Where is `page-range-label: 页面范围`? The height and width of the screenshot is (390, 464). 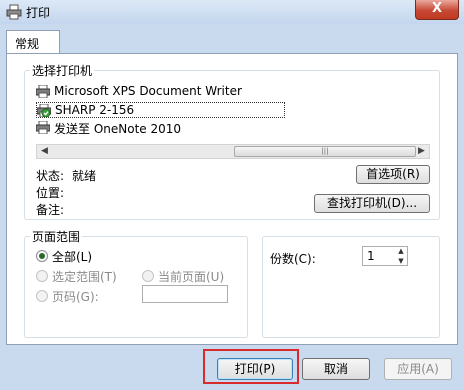
page-range-label: 页面范围 is located at coordinates (56, 236).